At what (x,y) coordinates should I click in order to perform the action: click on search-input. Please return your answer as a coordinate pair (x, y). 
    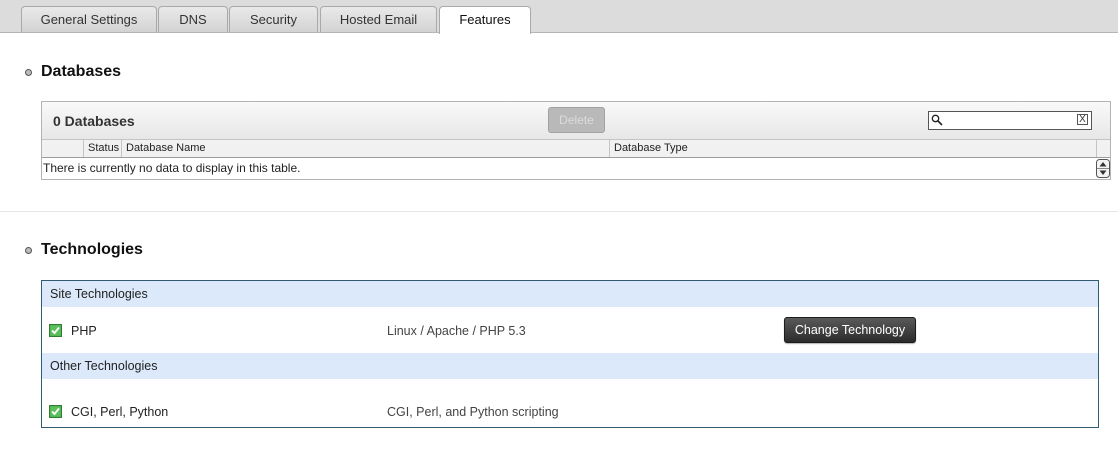
    Looking at the image, I should click on (1008, 120).